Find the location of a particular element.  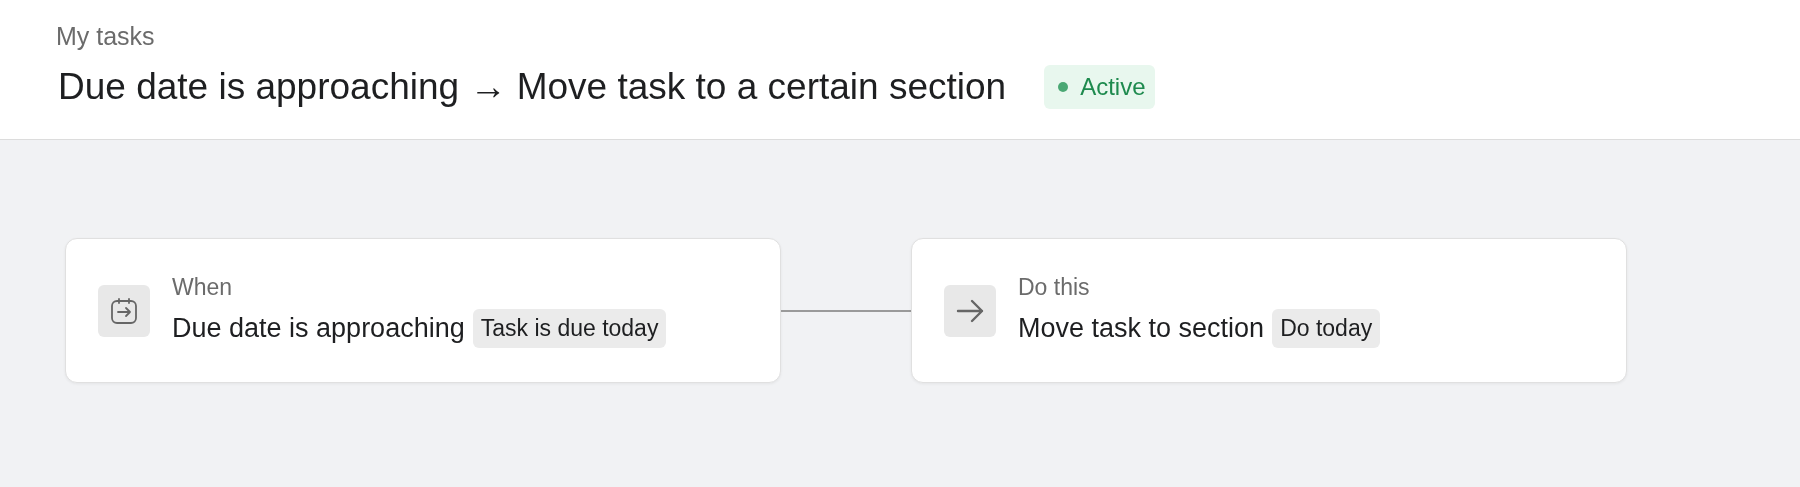

step-tag: Do today is located at coordinates (1326, 328).